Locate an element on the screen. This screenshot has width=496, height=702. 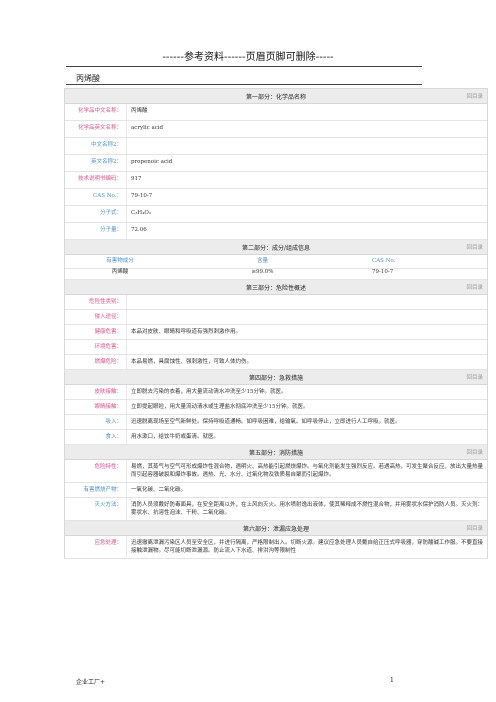
field-label: 燃爆危险： is located at coordinates (96, 362).